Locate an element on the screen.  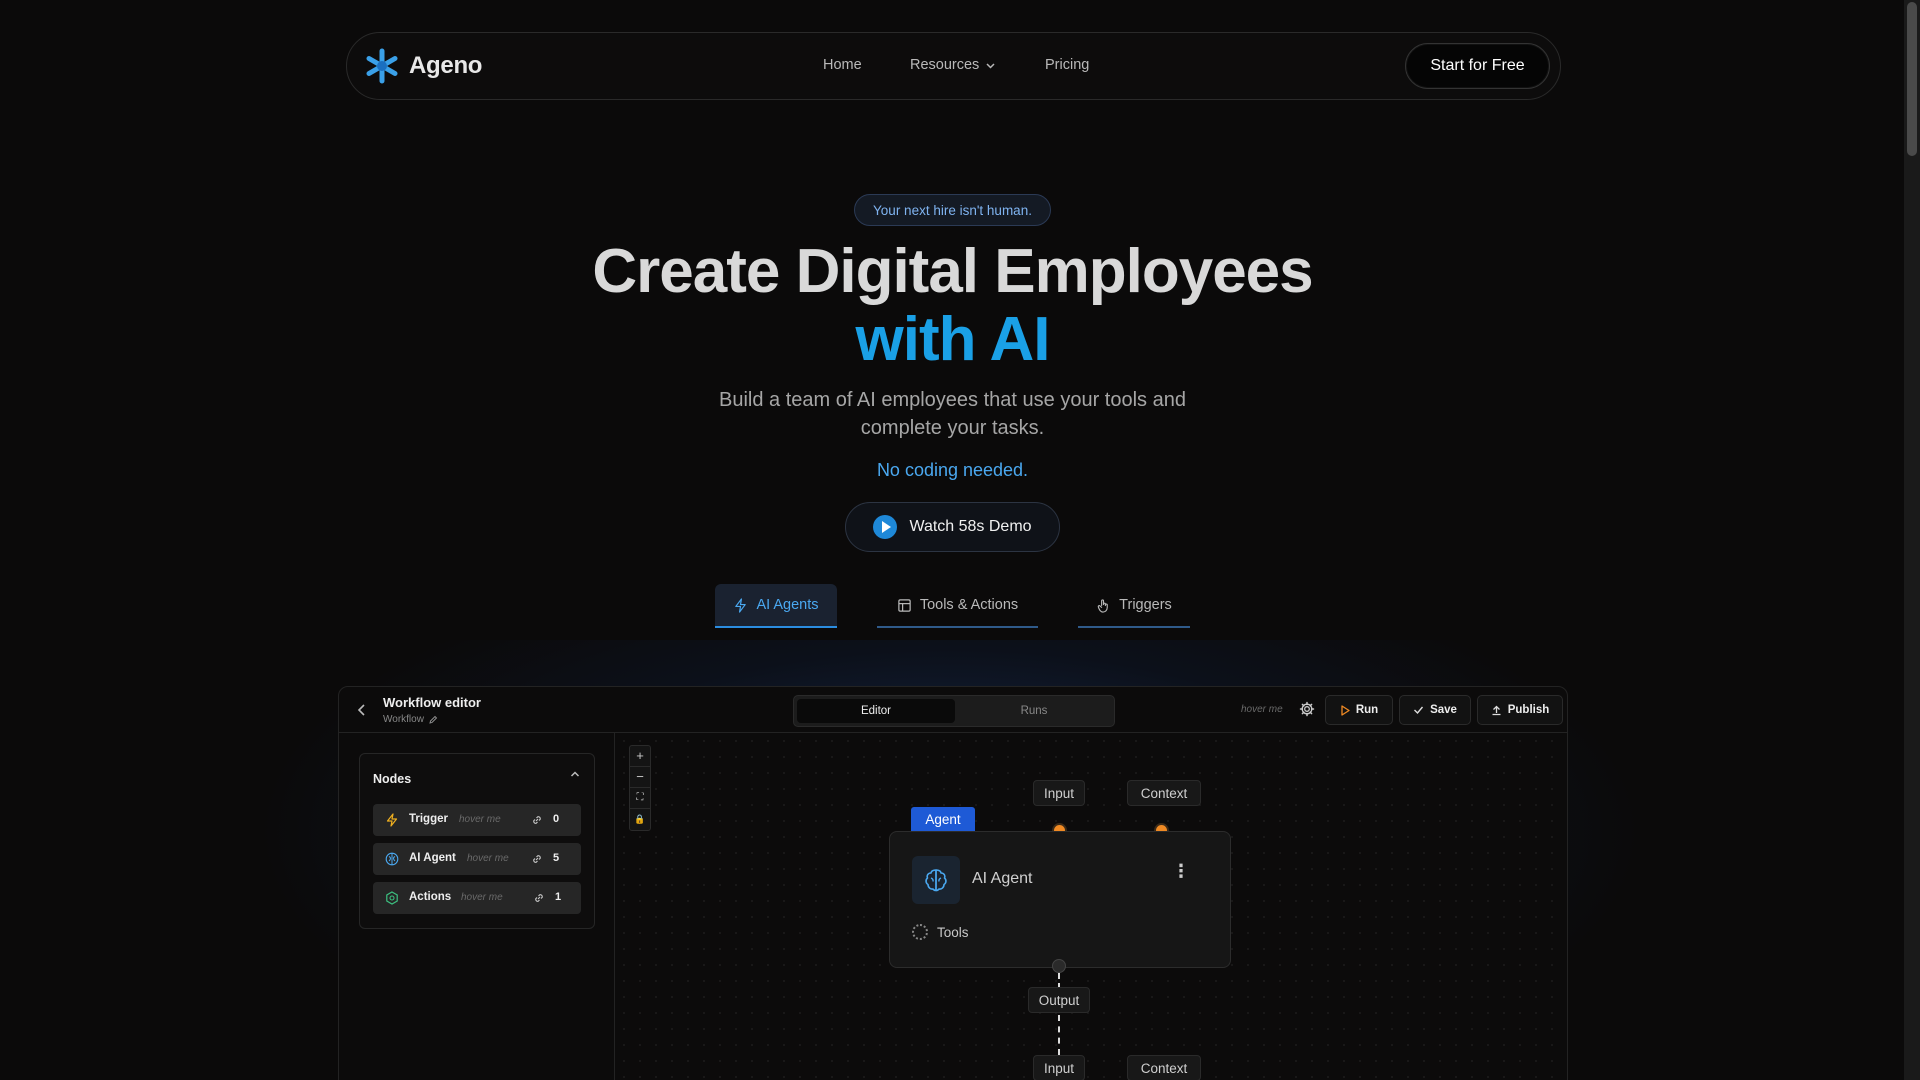
tools-label: Tools is located at coordinates (953, 932).